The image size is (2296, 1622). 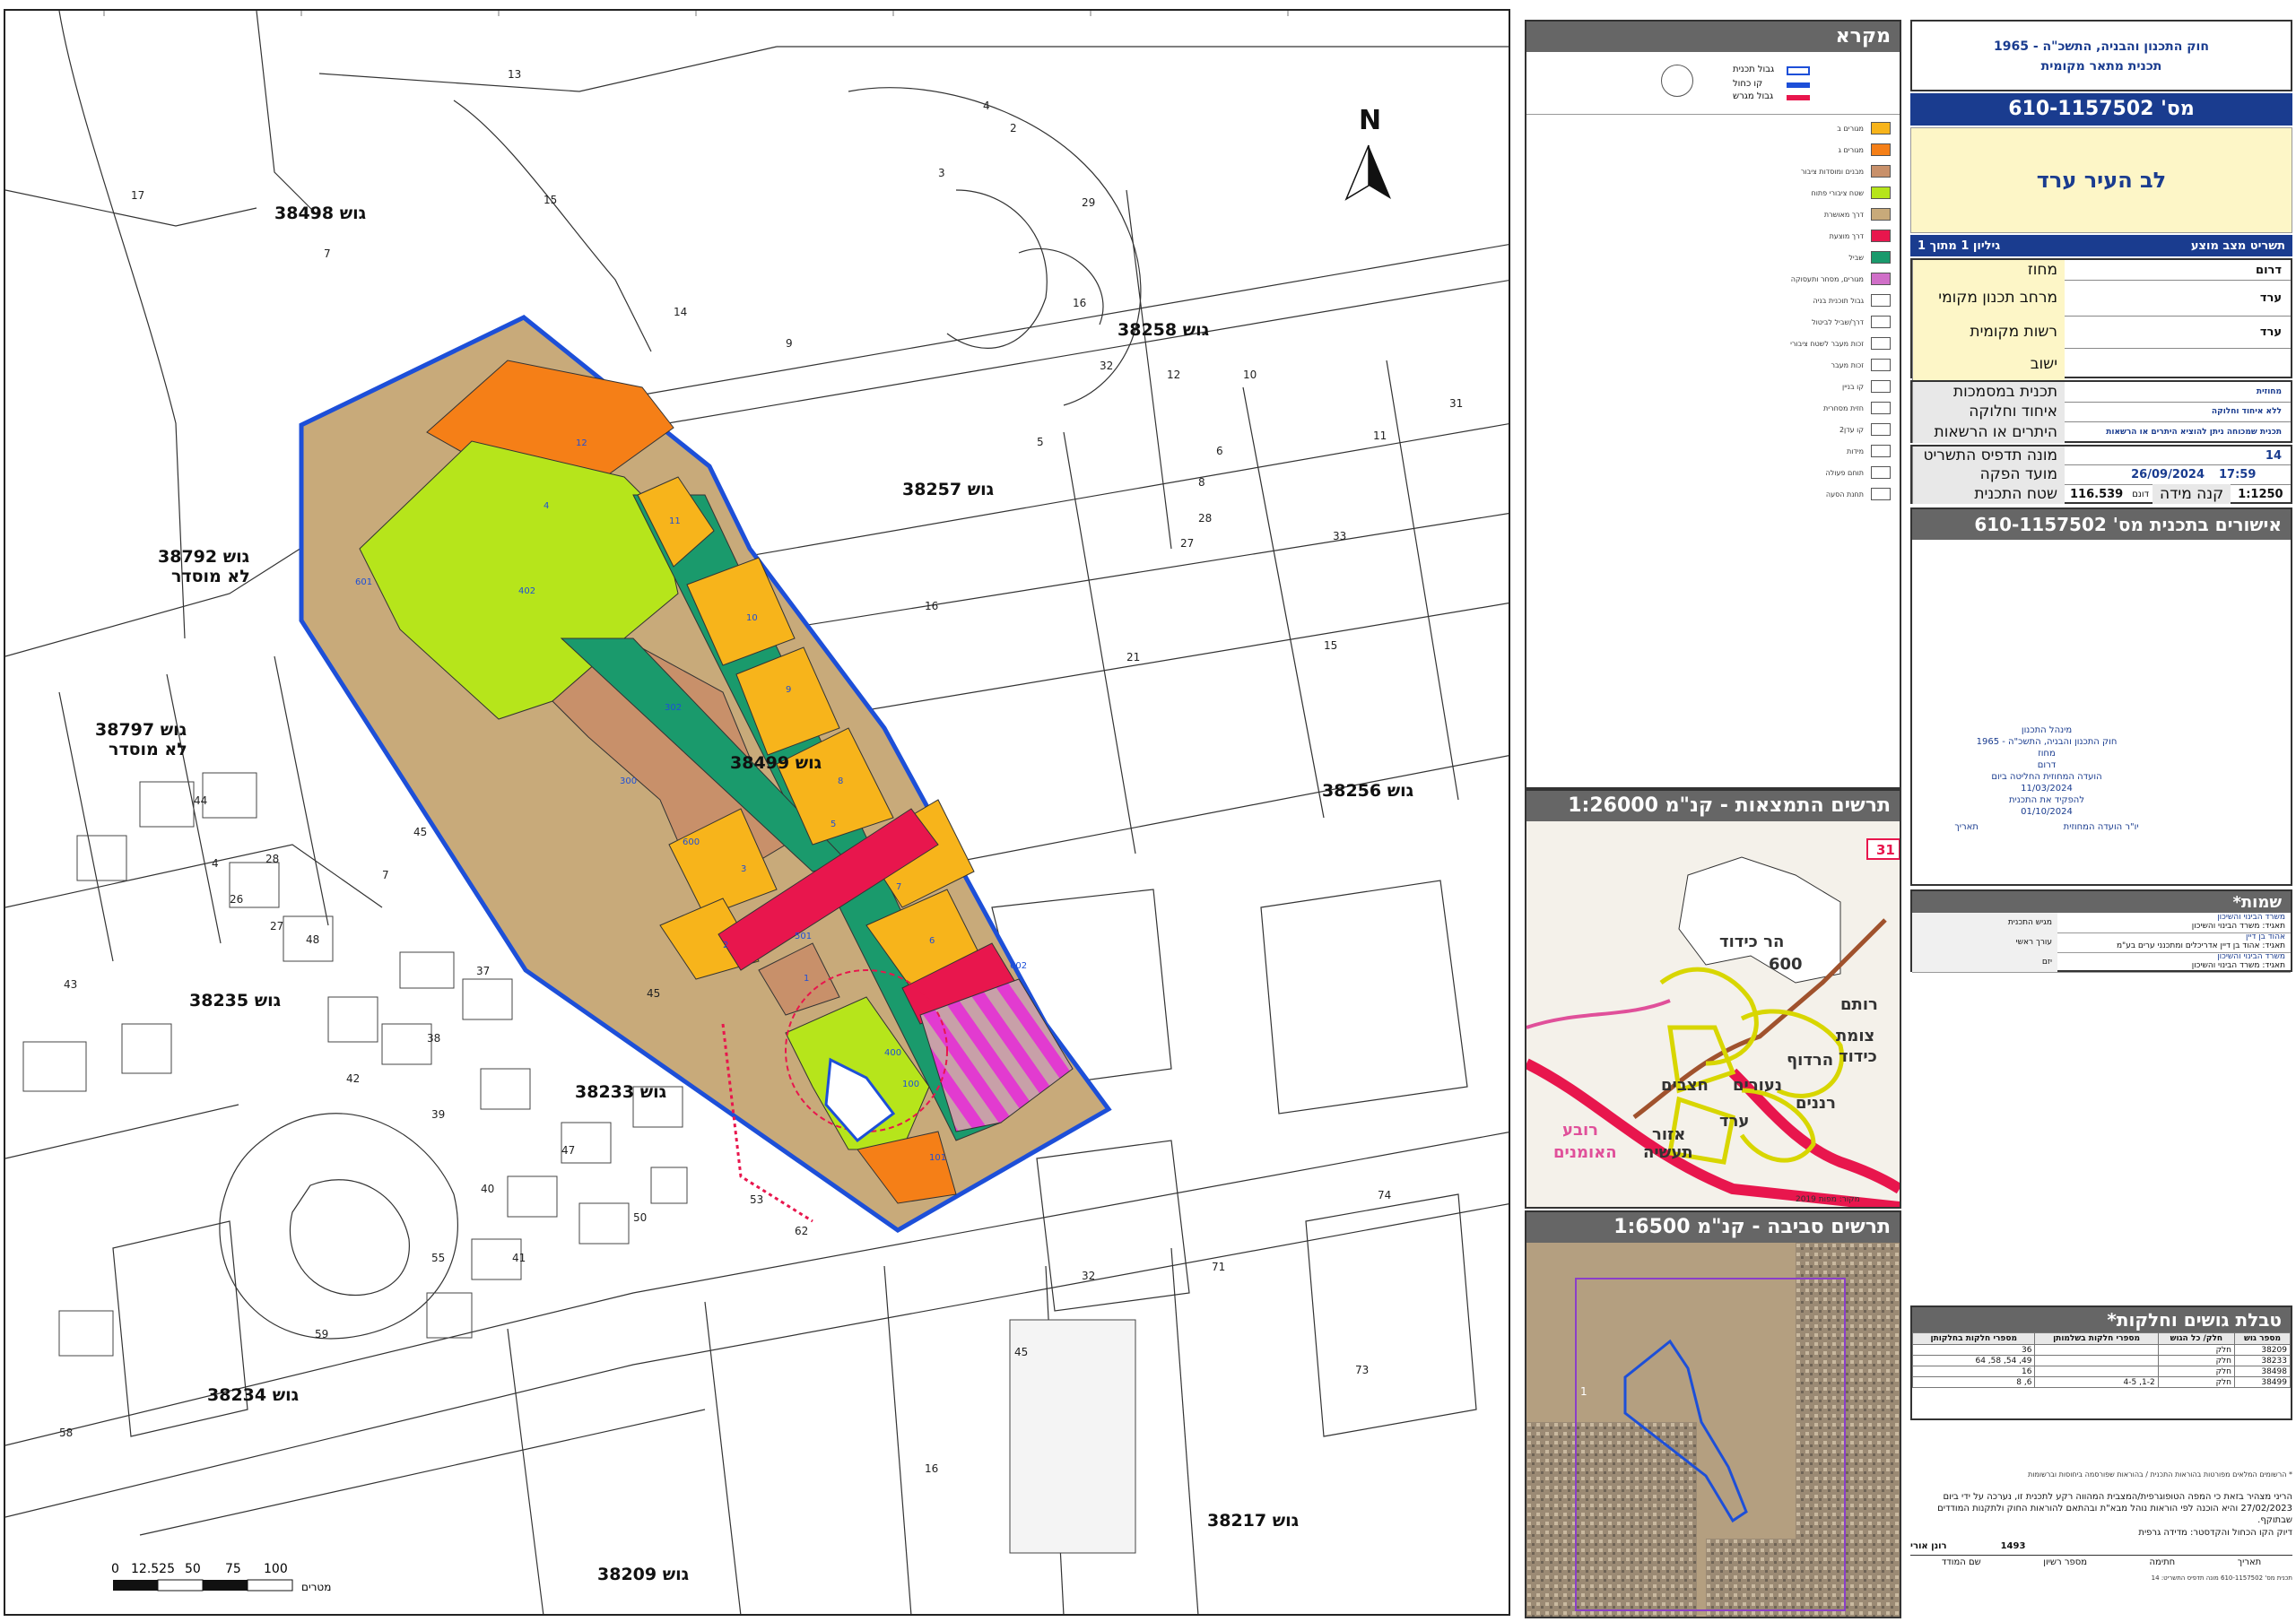 What do you see at coordinates (680, 312) in the screenshot?
I see `svg-text: 14` at bounding box center [680, 312].